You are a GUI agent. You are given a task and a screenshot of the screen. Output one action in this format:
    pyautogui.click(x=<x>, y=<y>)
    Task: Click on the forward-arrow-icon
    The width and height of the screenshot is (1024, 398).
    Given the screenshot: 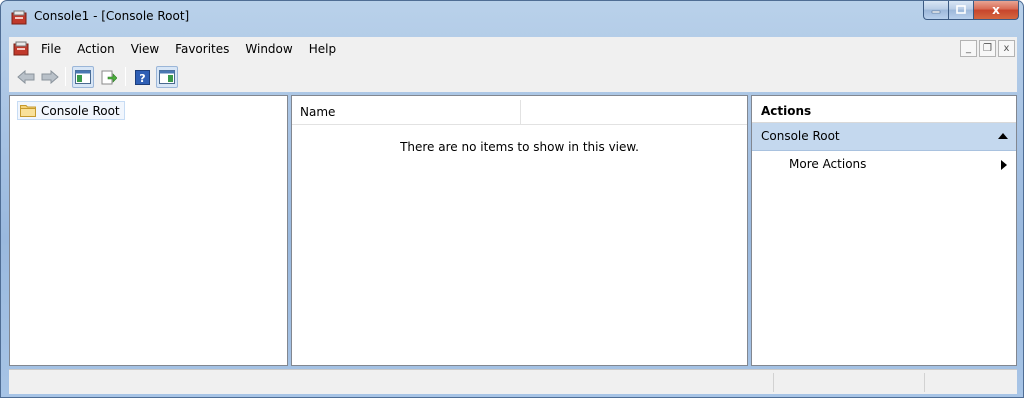 What is the action you would take?
    pyautogui.click(x=50, y=77)
    